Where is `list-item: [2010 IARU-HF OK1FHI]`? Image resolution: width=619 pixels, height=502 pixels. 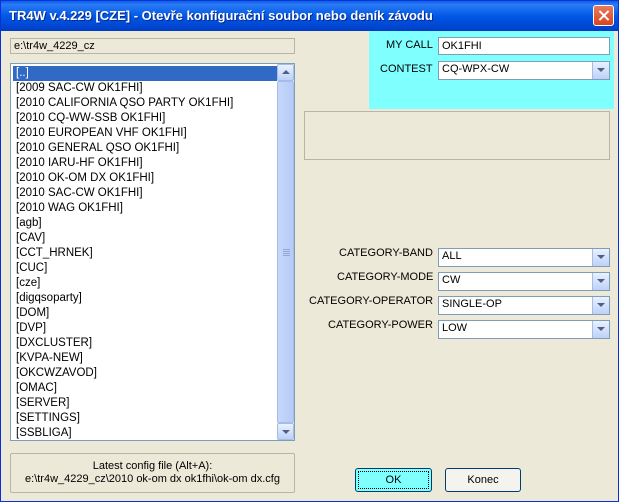
list-item: [2010 IARU-HF OK1FHI] is located at coordinates (145, 163).